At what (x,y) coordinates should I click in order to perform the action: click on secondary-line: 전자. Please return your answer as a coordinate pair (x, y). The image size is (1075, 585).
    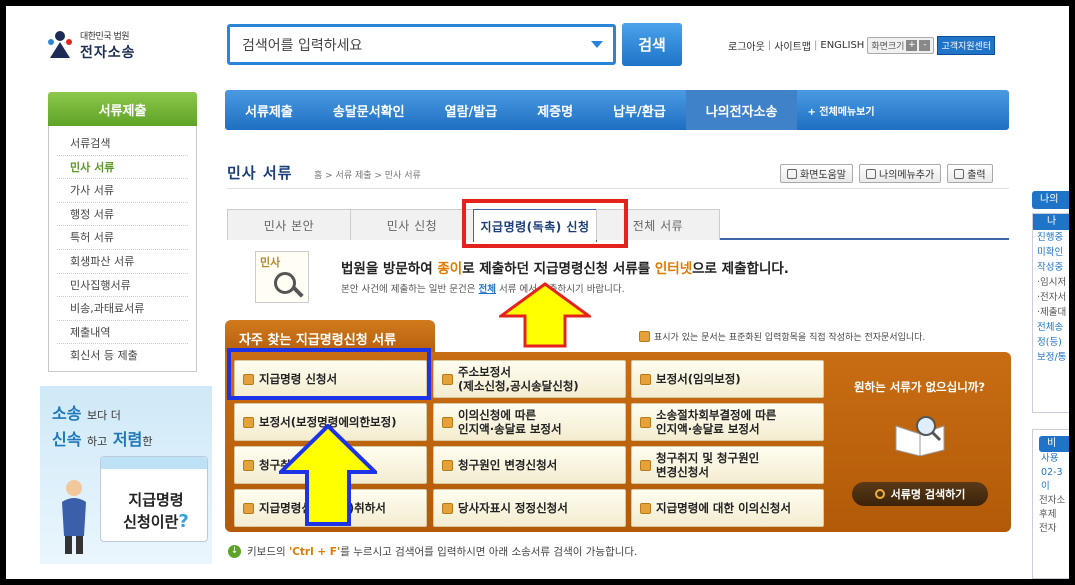
    Looking at the image, I should click on (1051, 529).